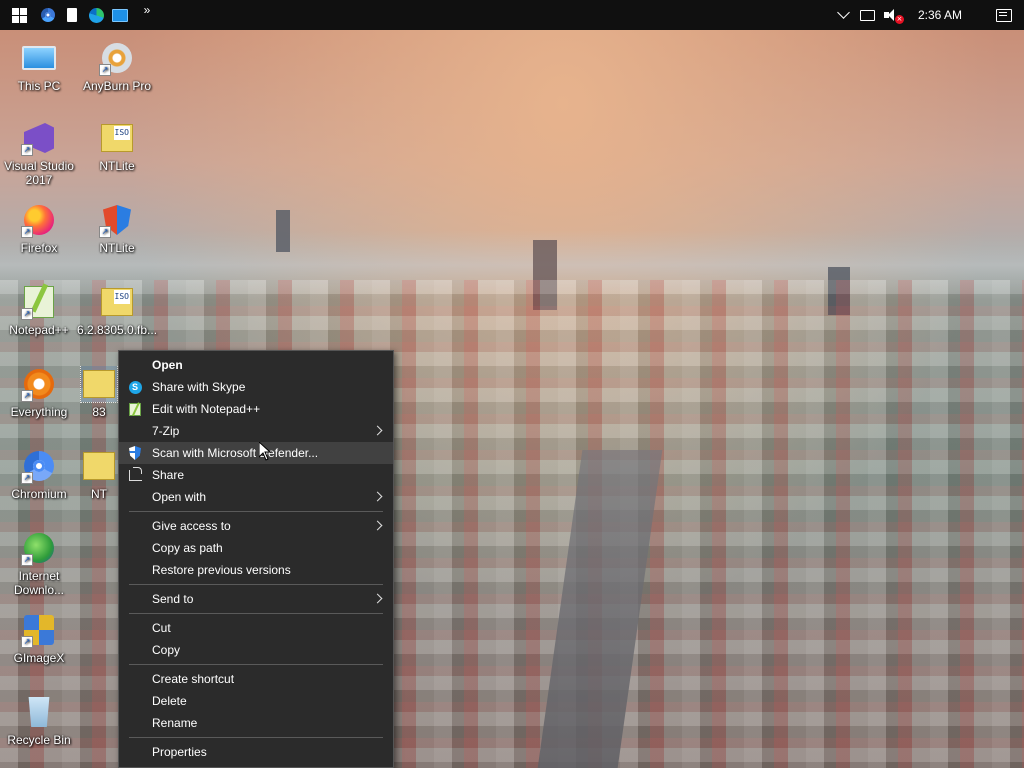 The width and height of the screenshot is (1024, 768). What do you see at coordinates (206, 409) in the screenshot?
I see `menu-item-label: Edit with Notepad++` at bounding box center [206, 409].